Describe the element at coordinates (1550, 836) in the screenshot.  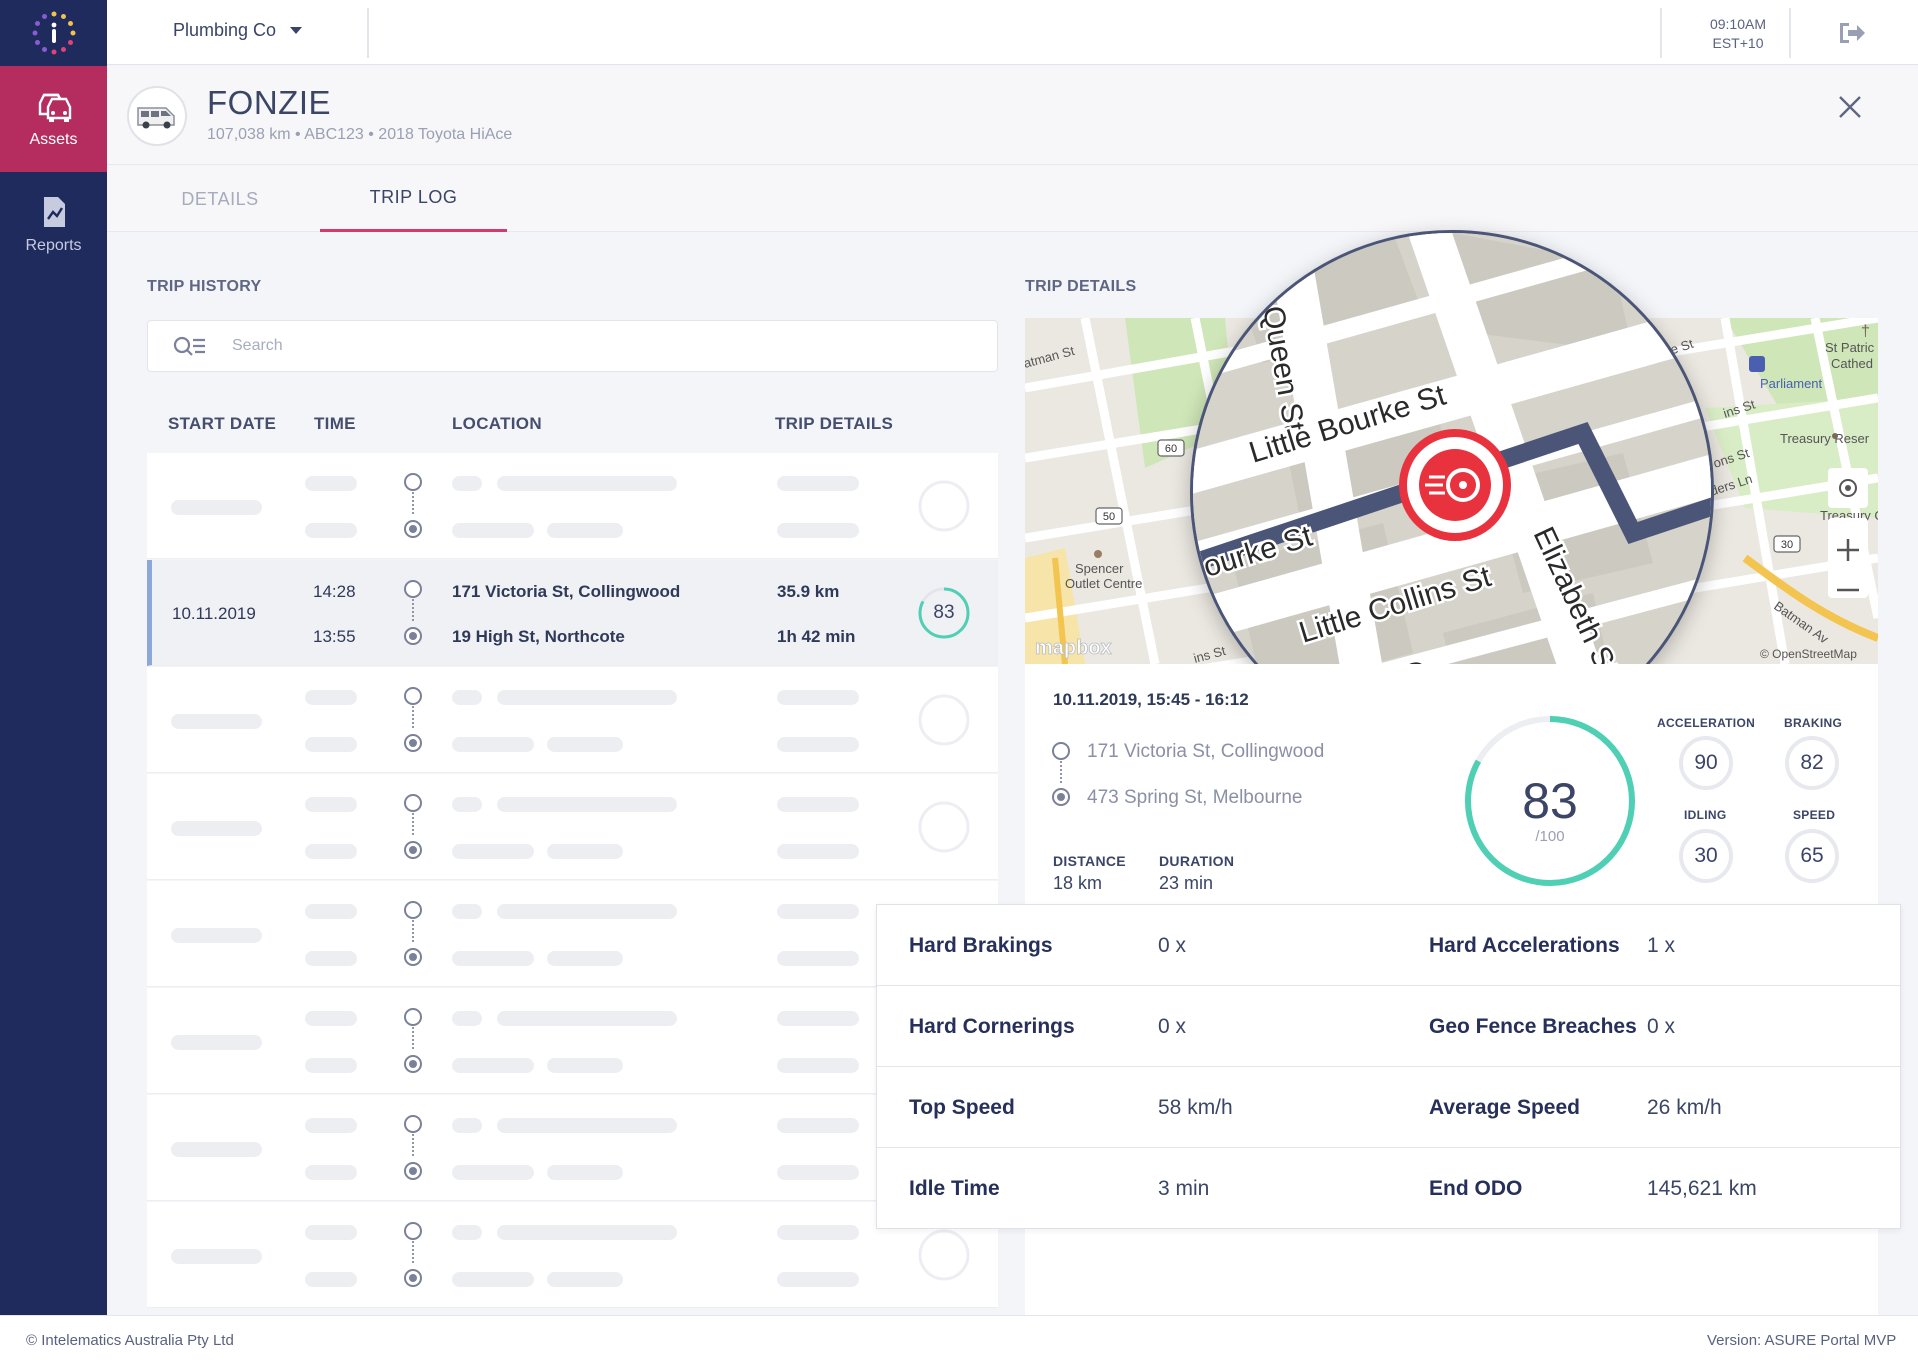
I see `score-max: /100` at that location.